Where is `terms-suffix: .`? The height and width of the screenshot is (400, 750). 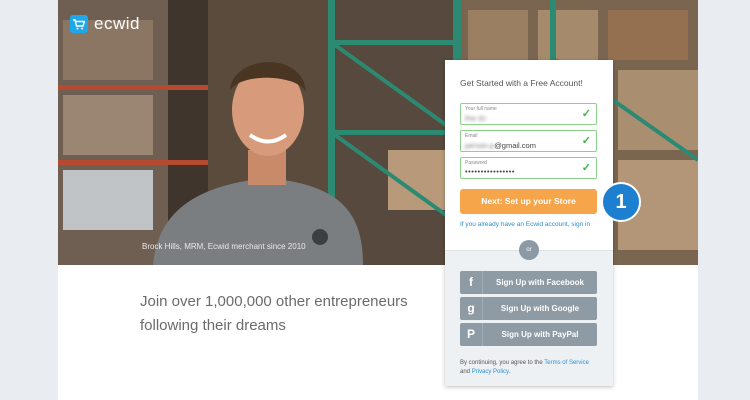
terms-suffix: . is located at coordinates (509, 372).